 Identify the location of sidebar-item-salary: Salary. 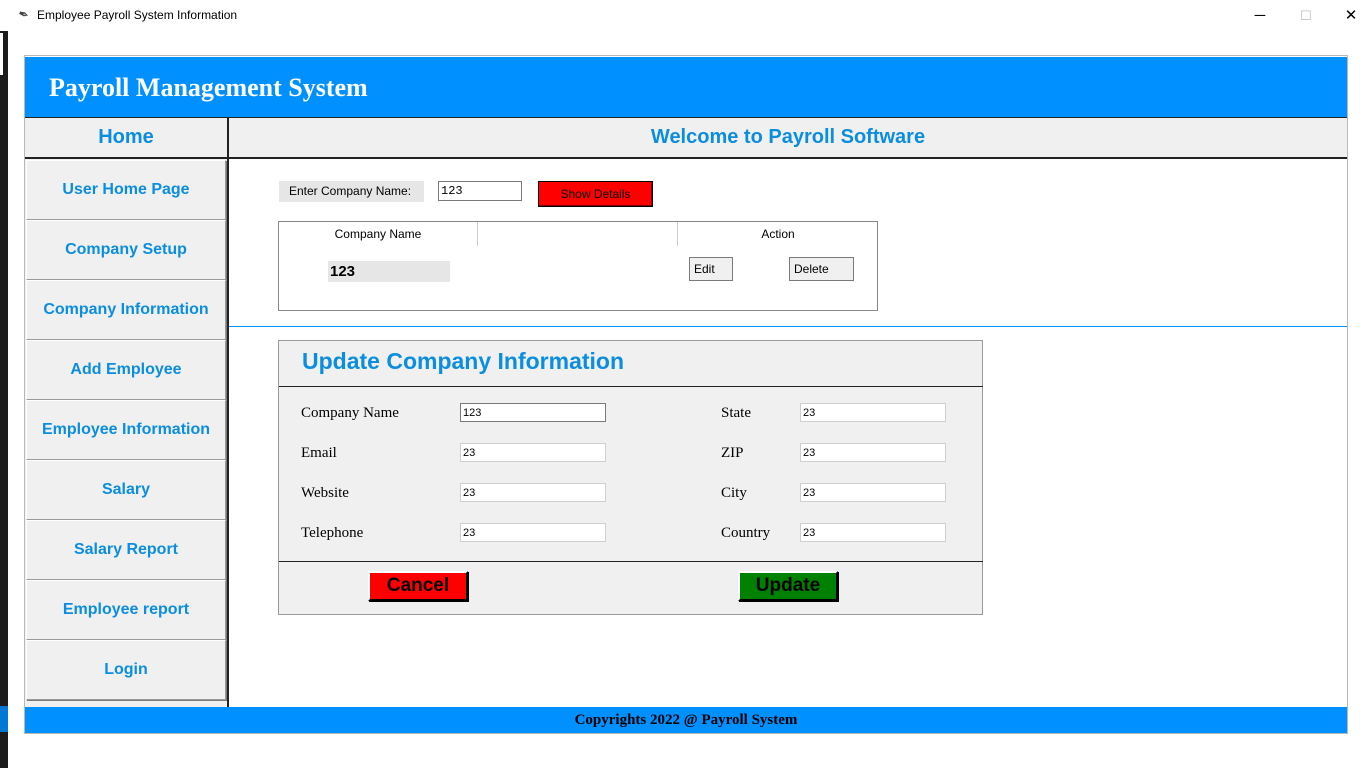
(126, 490).